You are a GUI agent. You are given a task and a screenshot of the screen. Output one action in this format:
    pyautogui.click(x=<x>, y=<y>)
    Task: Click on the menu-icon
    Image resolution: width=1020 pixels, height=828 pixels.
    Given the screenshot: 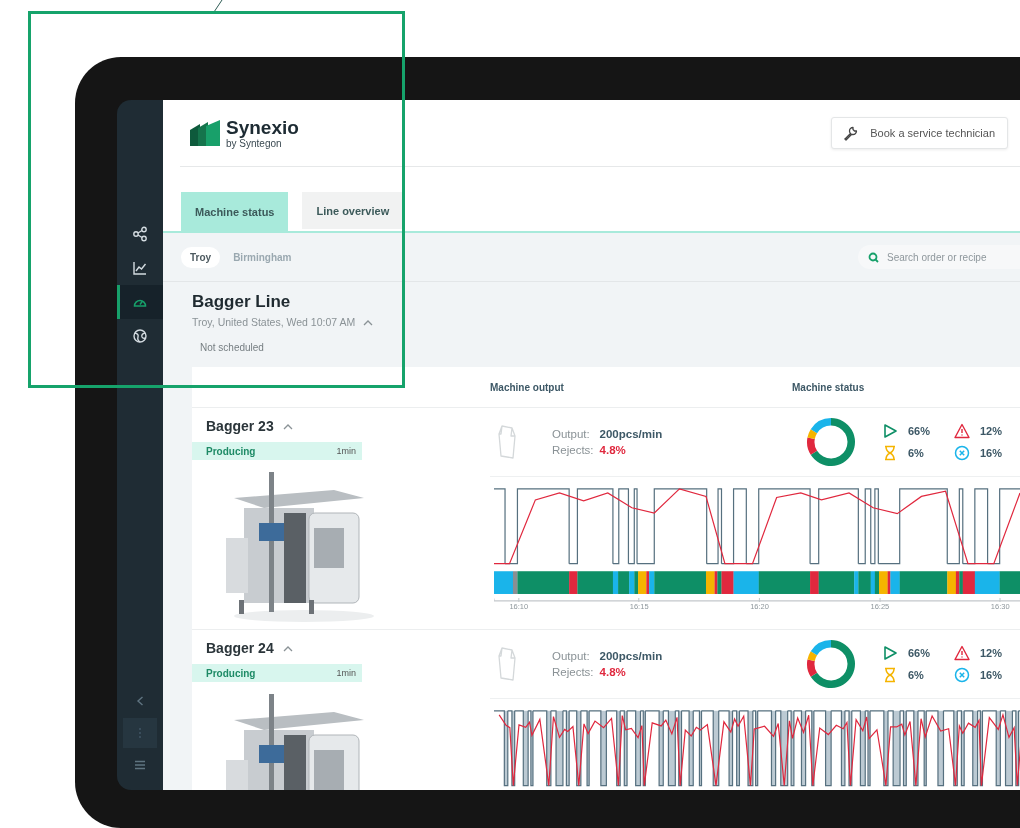 What is the action you would take?
    pyautogui.click(x=140, y=765)
    